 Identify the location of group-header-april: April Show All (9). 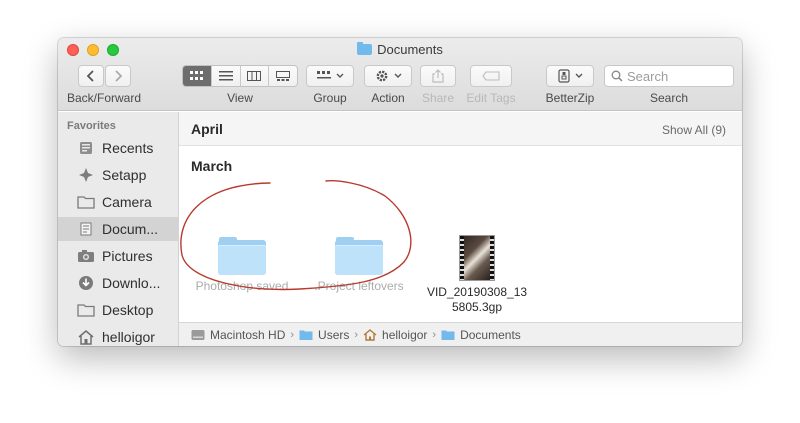
(460, 129).